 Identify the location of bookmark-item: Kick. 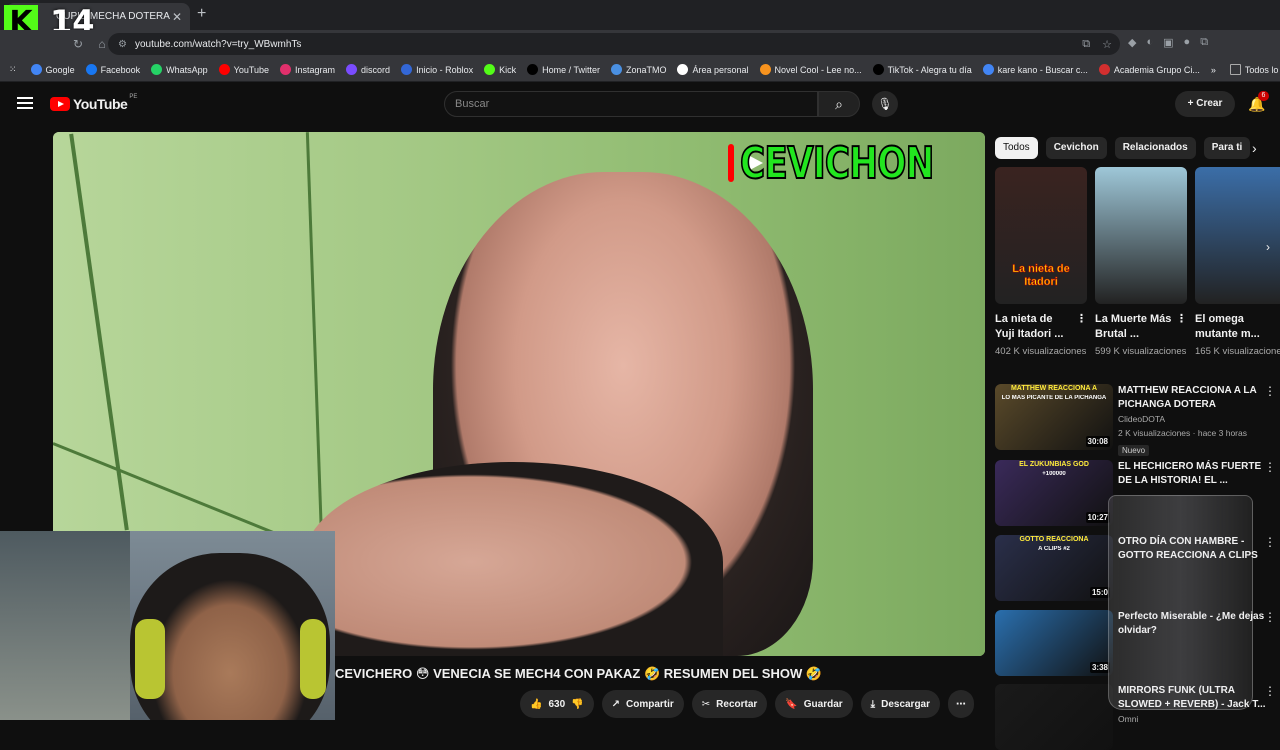
(500, 69).